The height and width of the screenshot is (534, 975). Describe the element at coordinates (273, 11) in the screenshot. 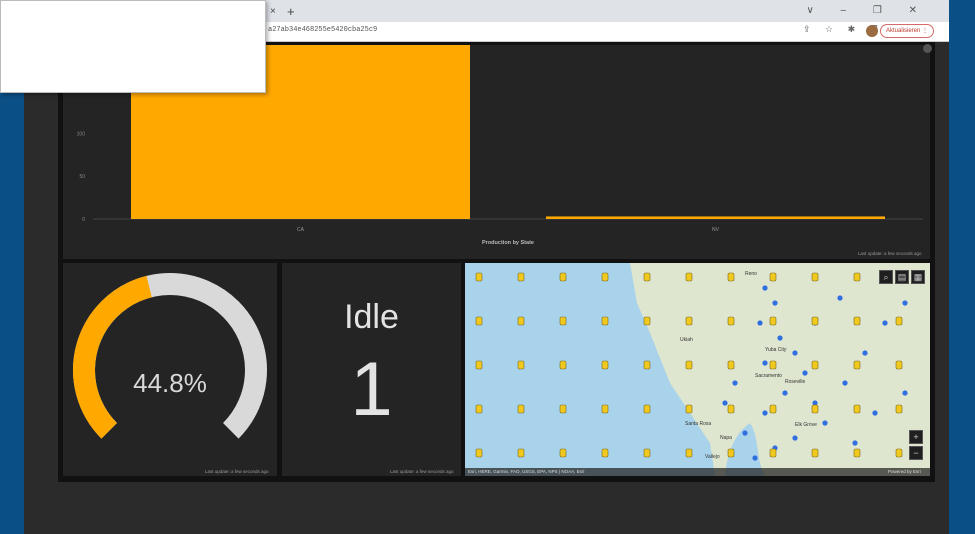

I see `tab-close-icon: ×` at that location.